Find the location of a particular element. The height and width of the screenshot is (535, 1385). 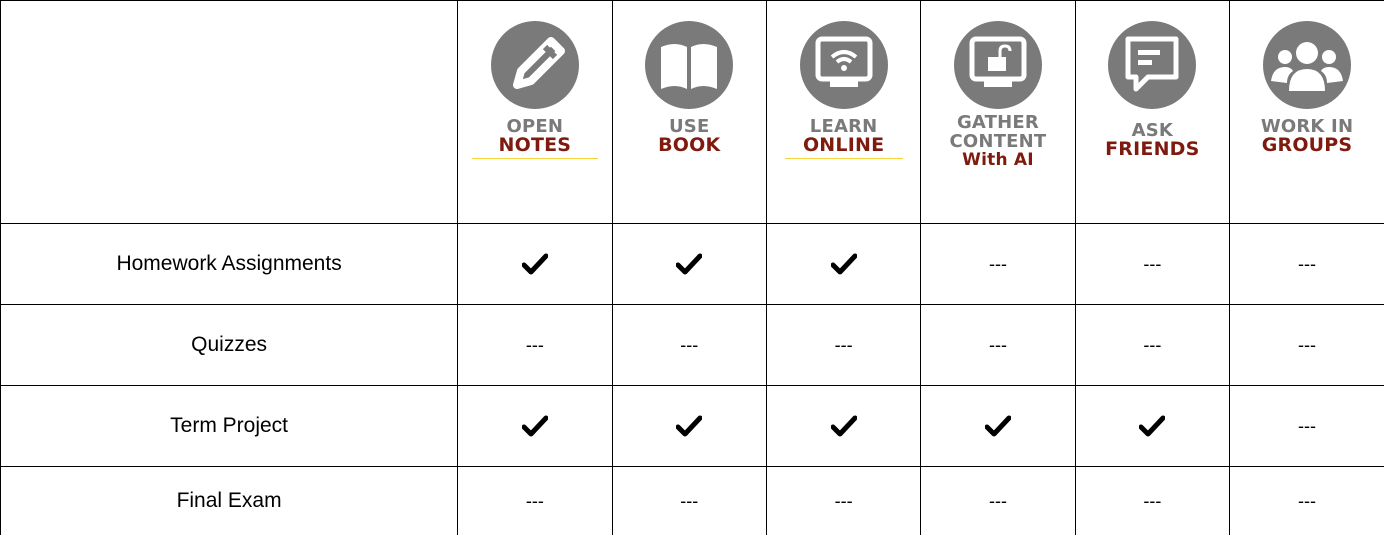

column-label-bottom: NOTES is located at coordinates (535, 145).